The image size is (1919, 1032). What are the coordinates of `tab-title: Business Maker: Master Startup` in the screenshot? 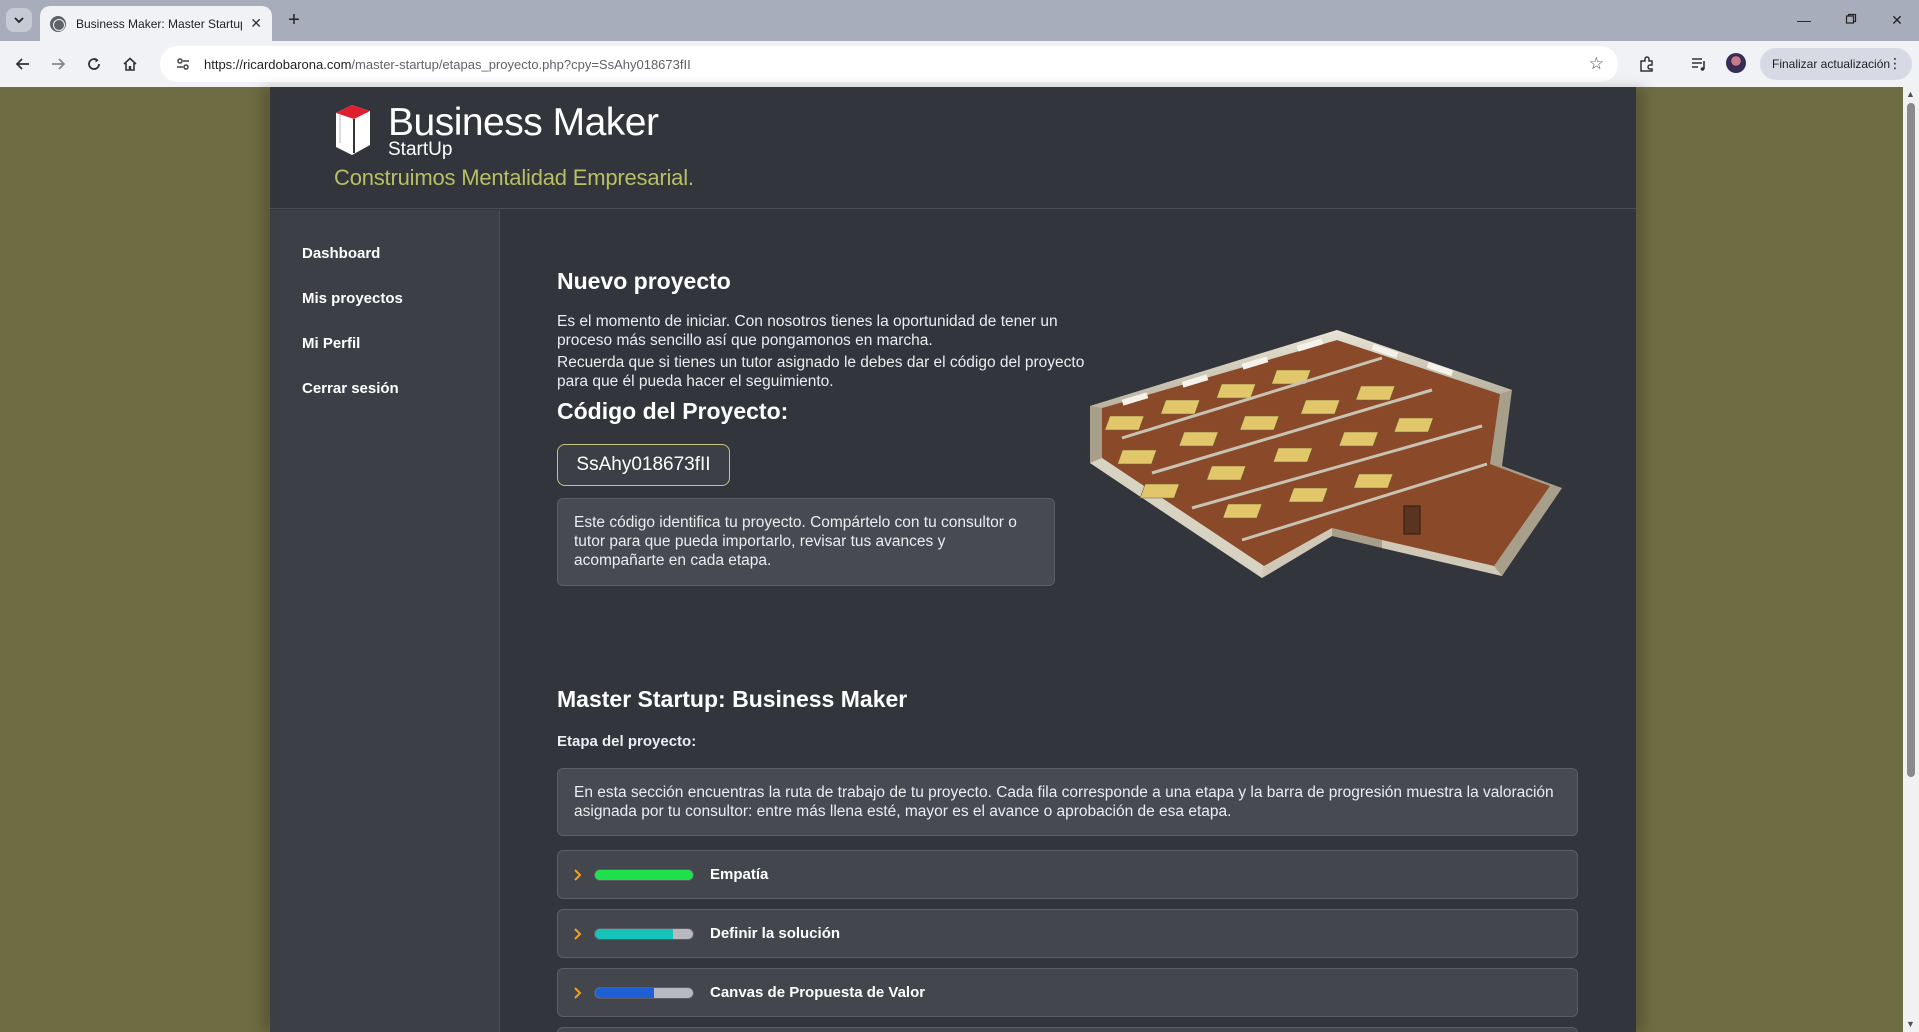 It's located at (159, 23).